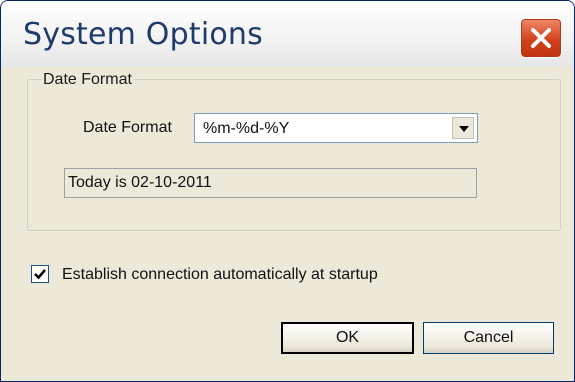 This screenshot has height=382, width=575. Describe the element at coordinates (336, 128) in the screenshot. I see `date-format-select: %m-%d-%Y` at that location.